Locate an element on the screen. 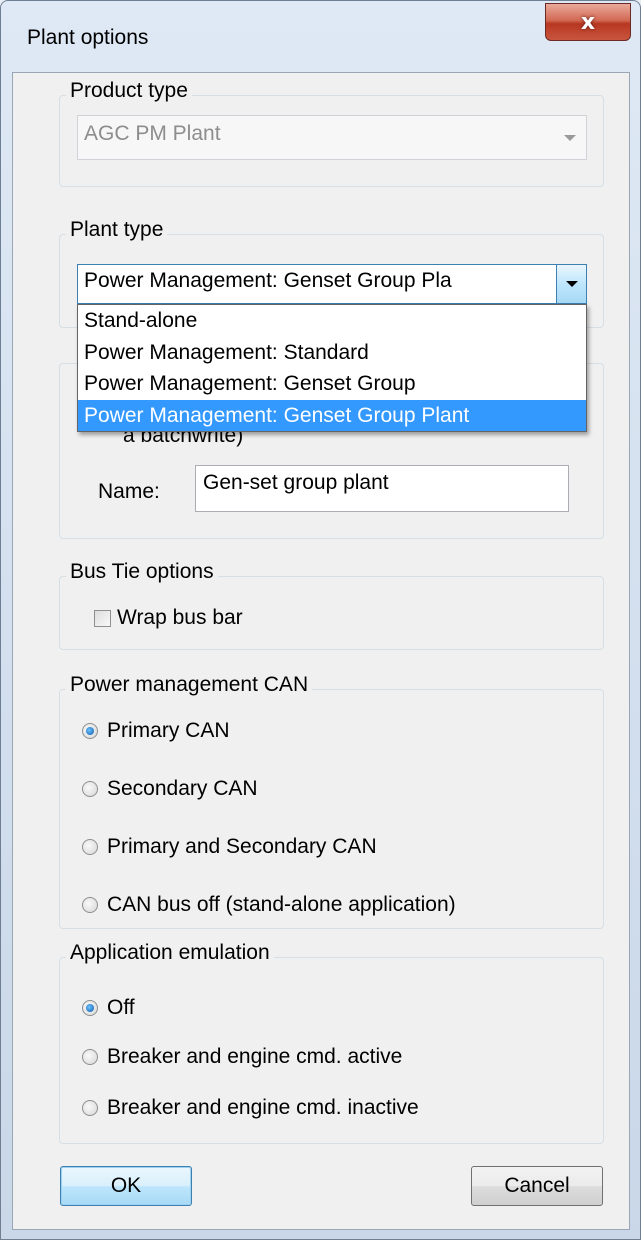 This screenshot has height=1240, width=641. radio-can-bus-off is located at coordinates (90, 905).